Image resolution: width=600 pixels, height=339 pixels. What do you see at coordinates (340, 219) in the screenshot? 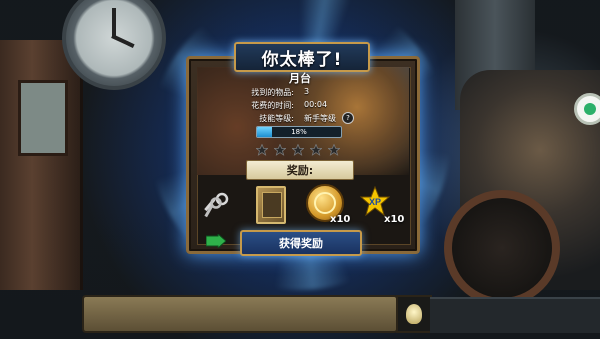
I see `coins-quantity: x10` at bounding box center [340, 219].